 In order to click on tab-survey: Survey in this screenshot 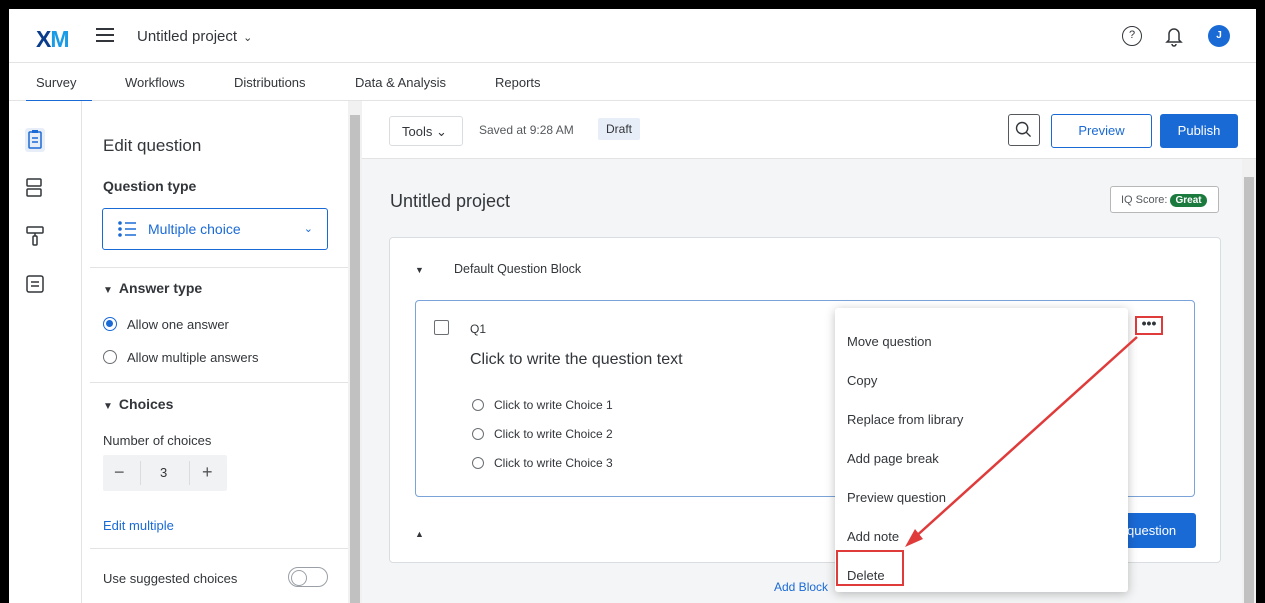, I will do `click(59, 88)`.